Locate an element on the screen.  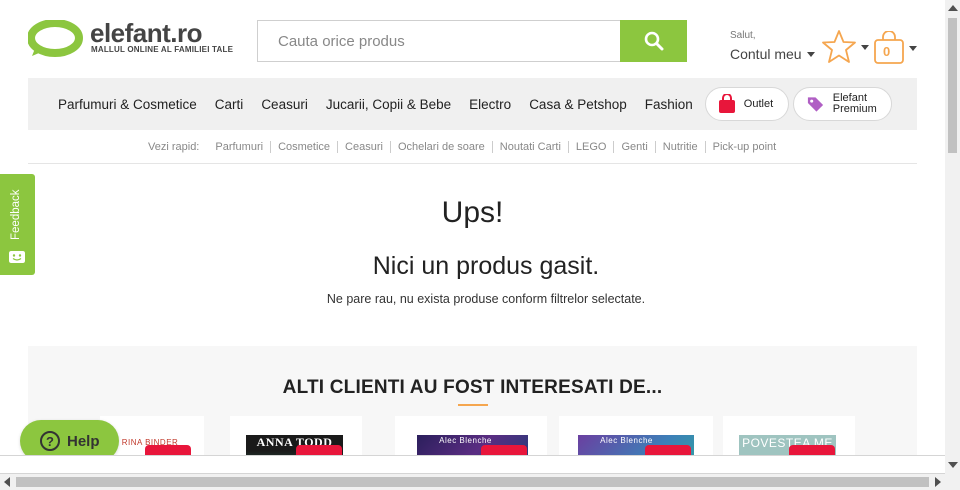
outlet-bag-icon is located at coordinates (726, 103).